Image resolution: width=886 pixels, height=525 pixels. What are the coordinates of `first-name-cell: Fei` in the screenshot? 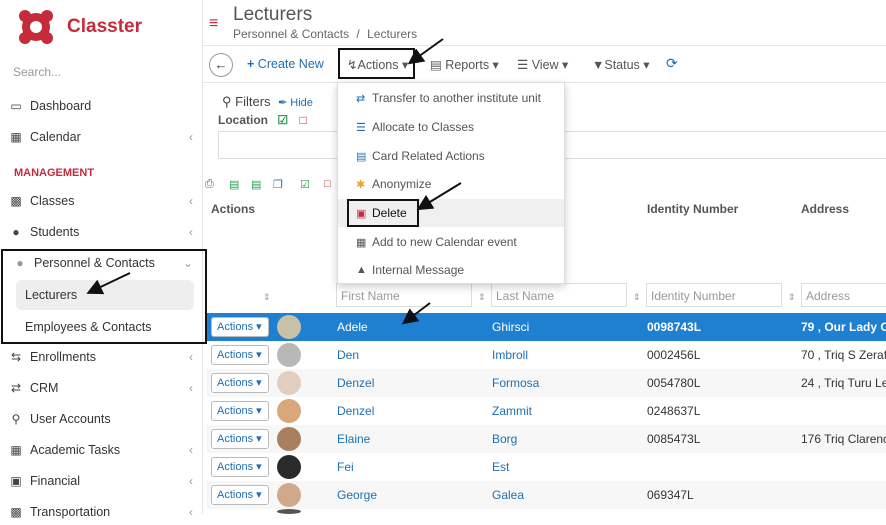 It's located at (345, 467).